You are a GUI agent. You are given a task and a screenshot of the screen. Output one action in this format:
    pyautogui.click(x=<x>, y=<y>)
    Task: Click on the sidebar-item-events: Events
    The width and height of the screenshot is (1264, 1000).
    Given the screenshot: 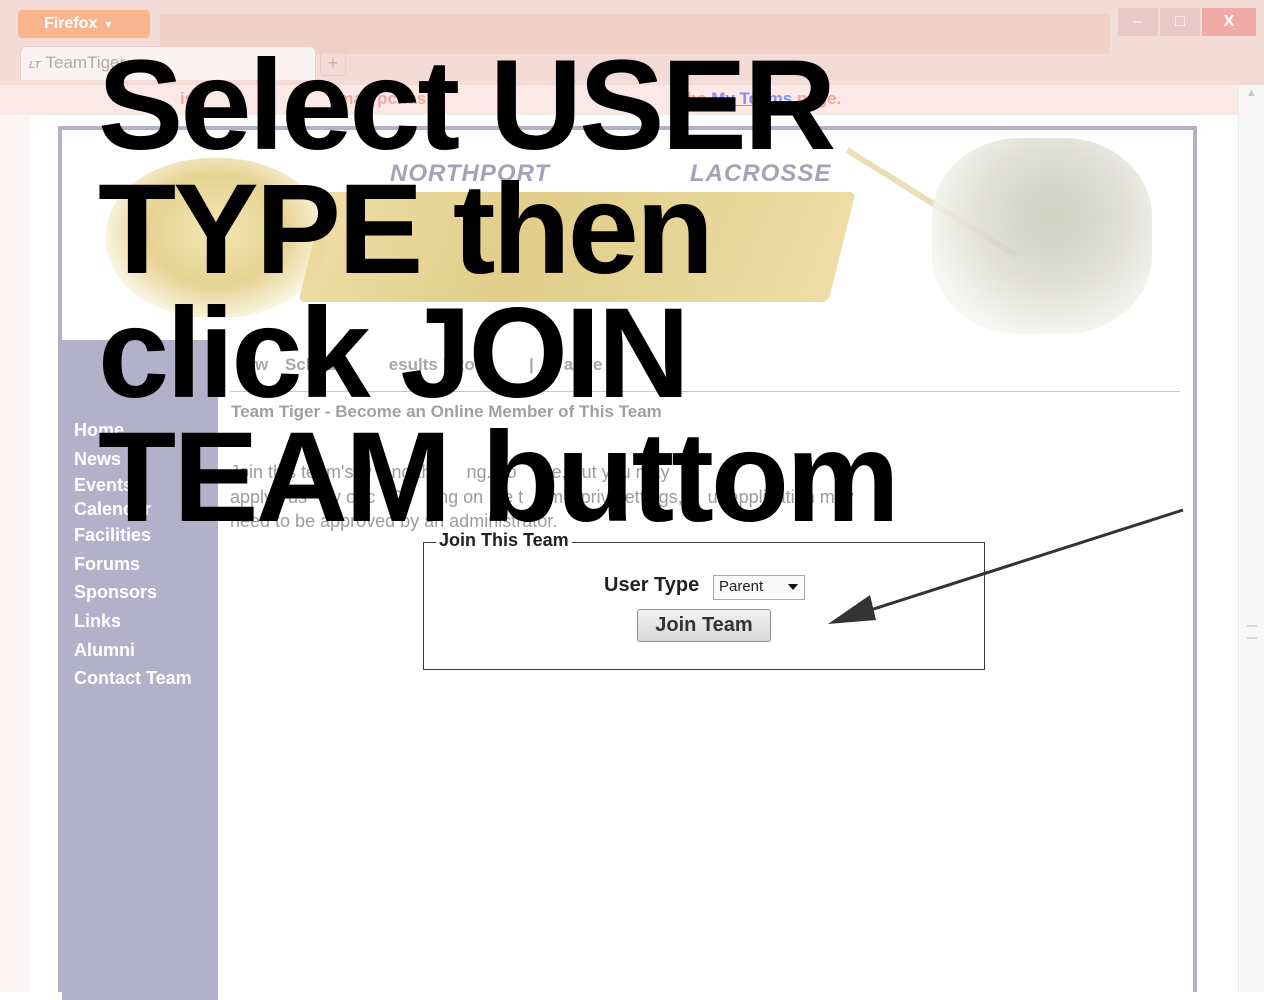 What is the action you would take?
    pyautogui.click(x=140, y=485)
    